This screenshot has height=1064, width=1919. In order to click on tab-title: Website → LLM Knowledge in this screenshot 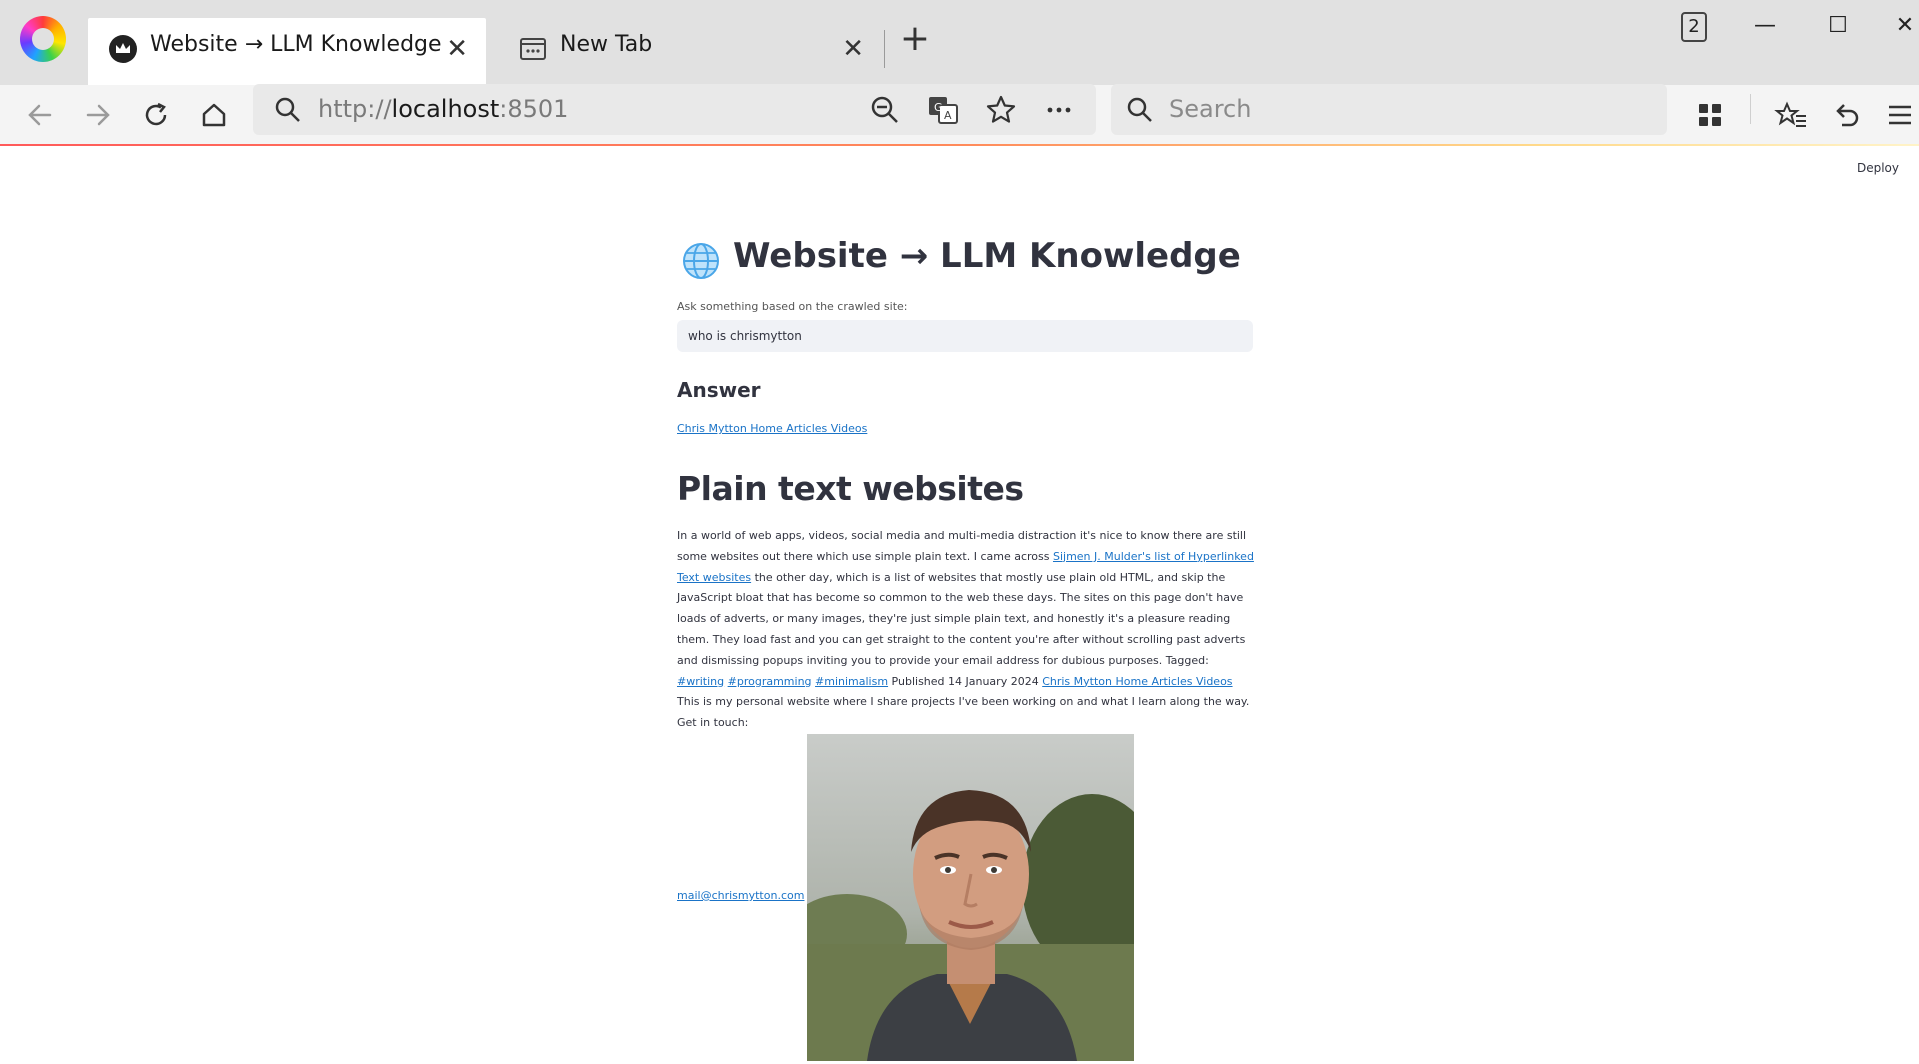, I will do `click(296, 44)`.